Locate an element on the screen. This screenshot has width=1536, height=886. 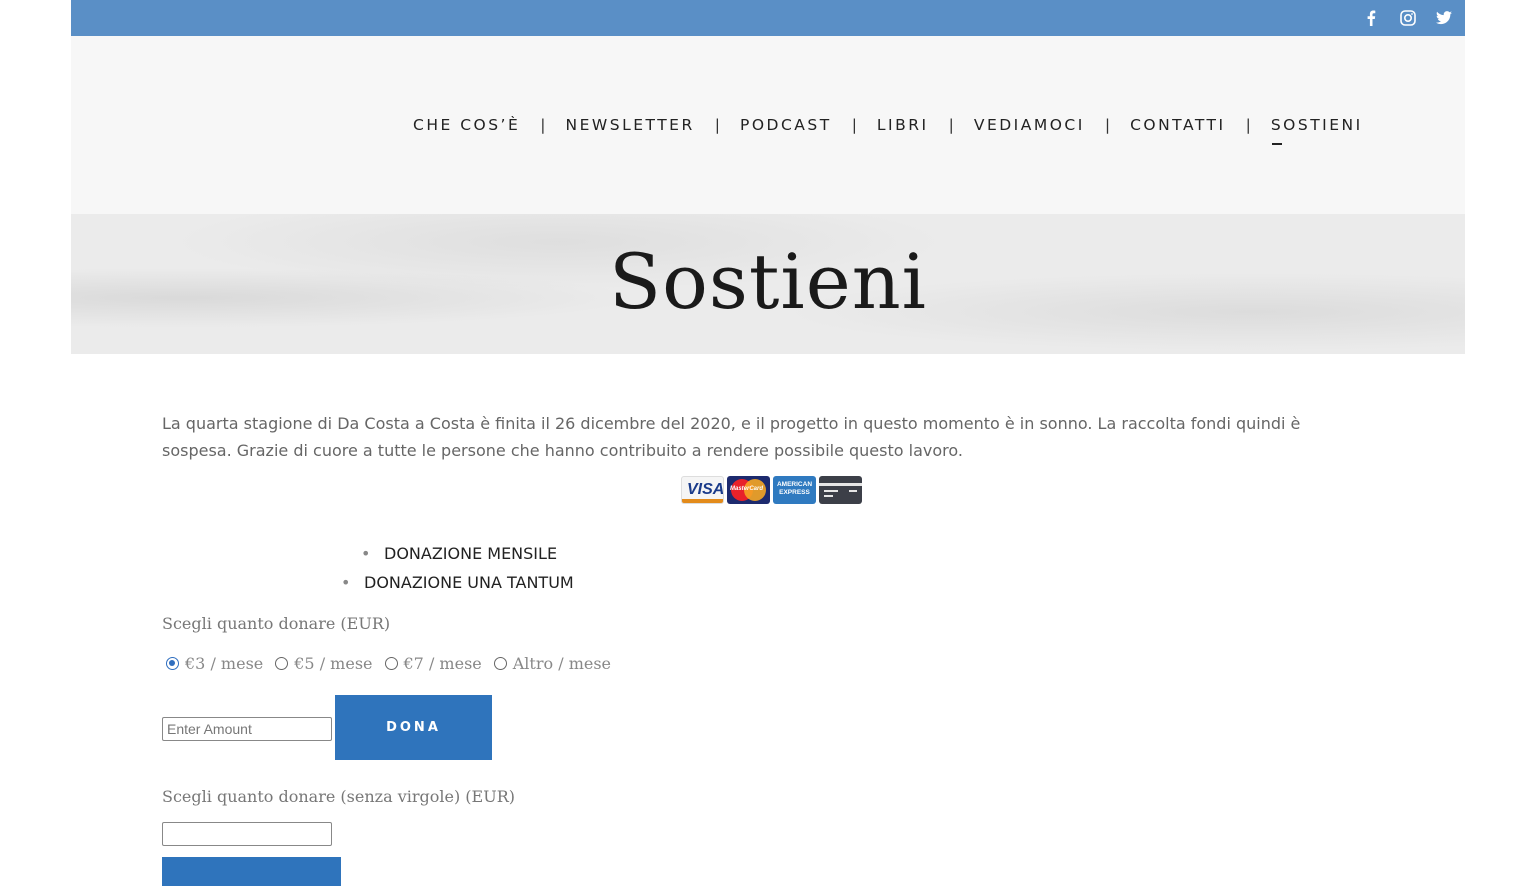
amount-option-label: €5 / mese is located at coordinates (333, 663).